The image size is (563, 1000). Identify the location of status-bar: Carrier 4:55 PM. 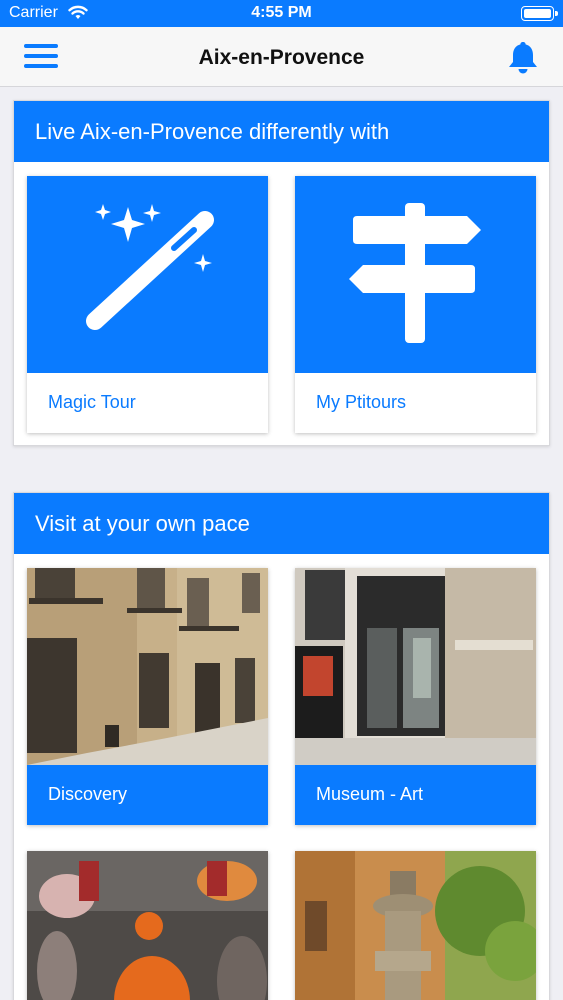
(281, 13).